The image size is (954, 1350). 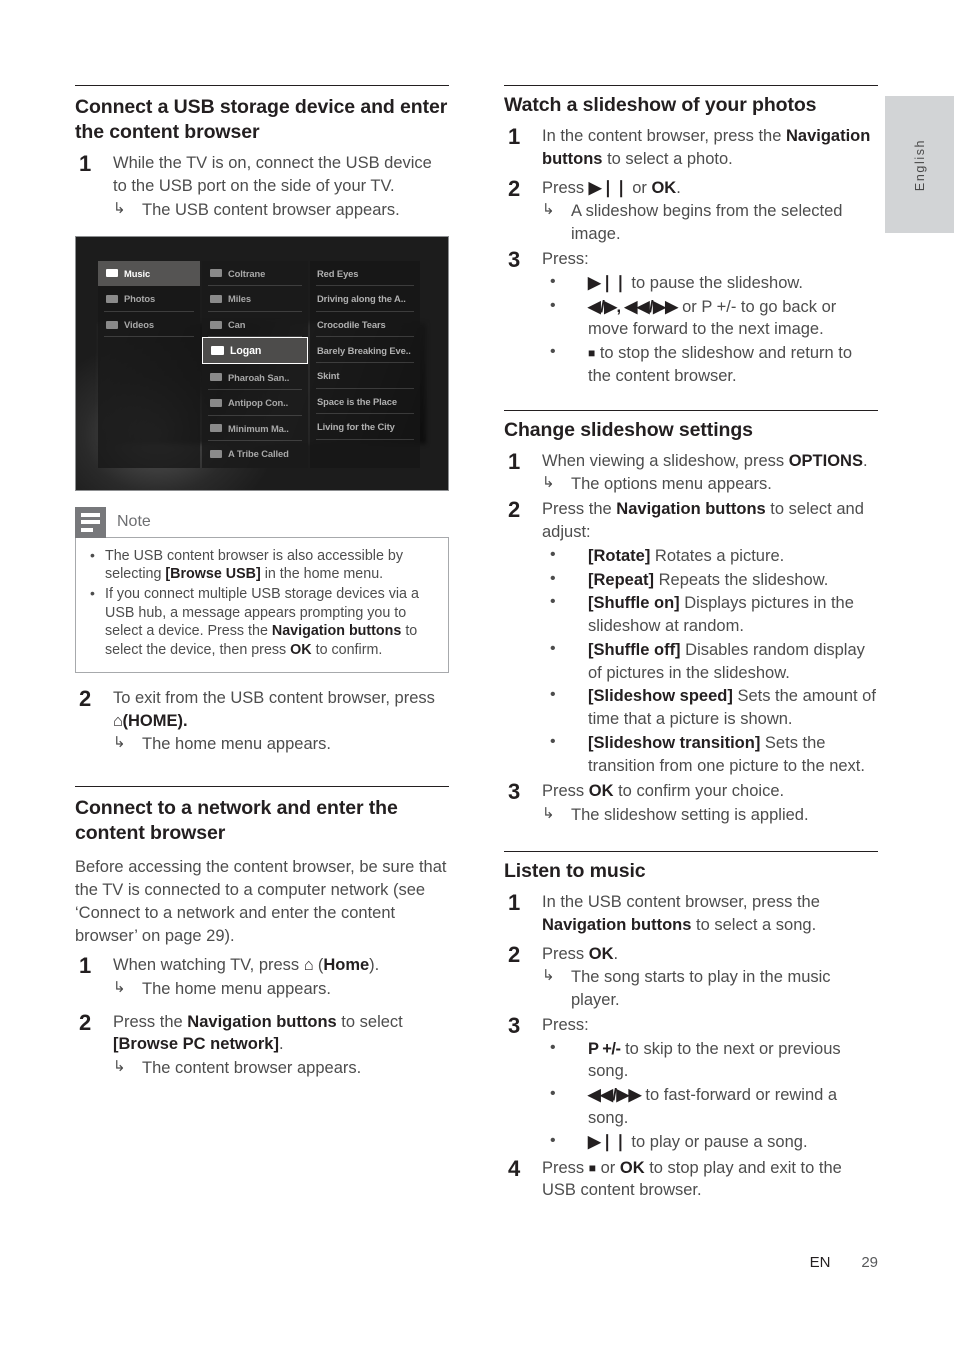 I want to click on note-bullet-text-e: to confirm., so click(x=347, y=650).